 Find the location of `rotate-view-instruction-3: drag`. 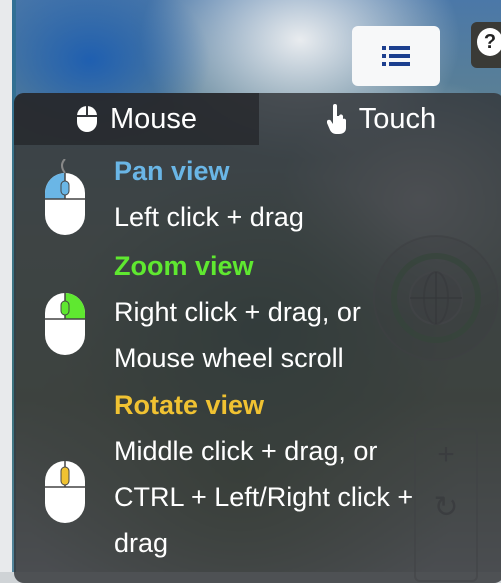

rotate-view-instruction-3: drag is located at coordinates (141, 543).